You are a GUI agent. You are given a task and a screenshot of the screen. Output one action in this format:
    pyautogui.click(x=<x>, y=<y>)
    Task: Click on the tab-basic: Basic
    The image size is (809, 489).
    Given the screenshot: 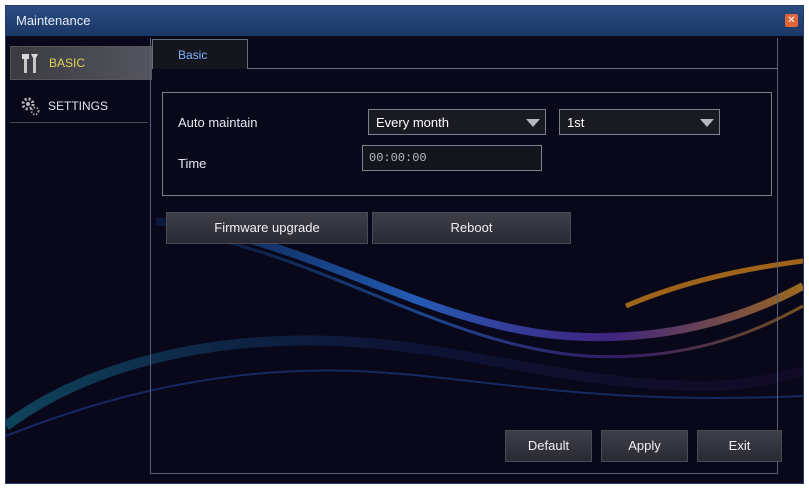 What is the action you would take?
    pyautogui.click(x=200, y=54)
    